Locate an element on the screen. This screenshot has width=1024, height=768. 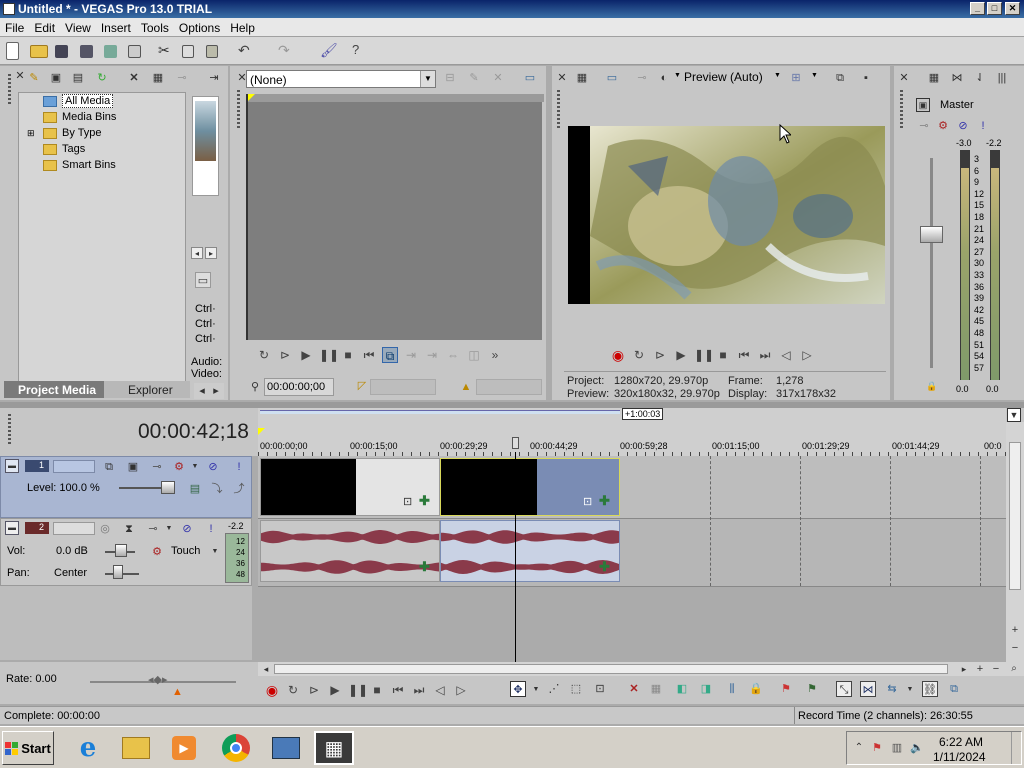
trimmer-preset-select: (None) ▼ is located at coordinates (341, 79).